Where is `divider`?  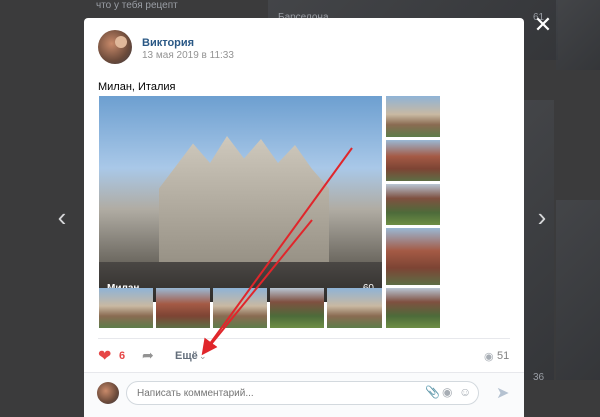
divider is located at coordinates (304, 338).